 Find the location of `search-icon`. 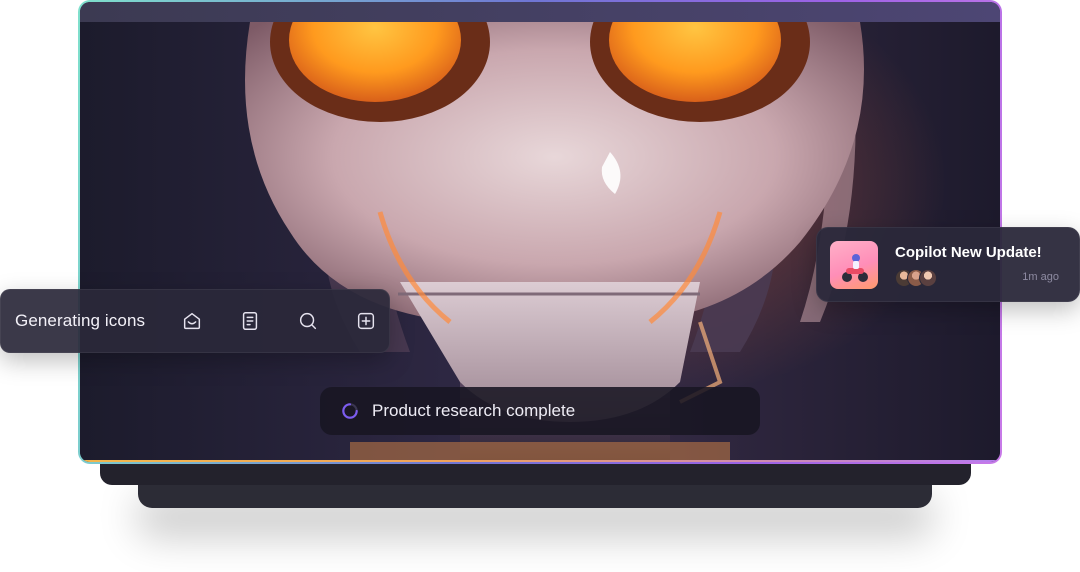

search-icon is located at coordinates (308, 321).